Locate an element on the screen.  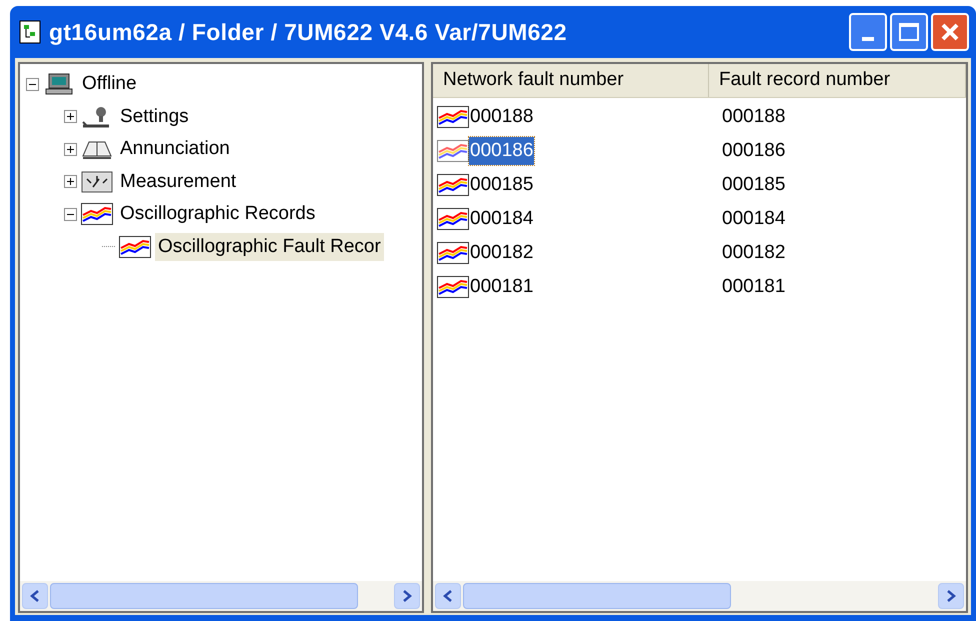
table-cell: 000181 is located at coordinates (501, 287).